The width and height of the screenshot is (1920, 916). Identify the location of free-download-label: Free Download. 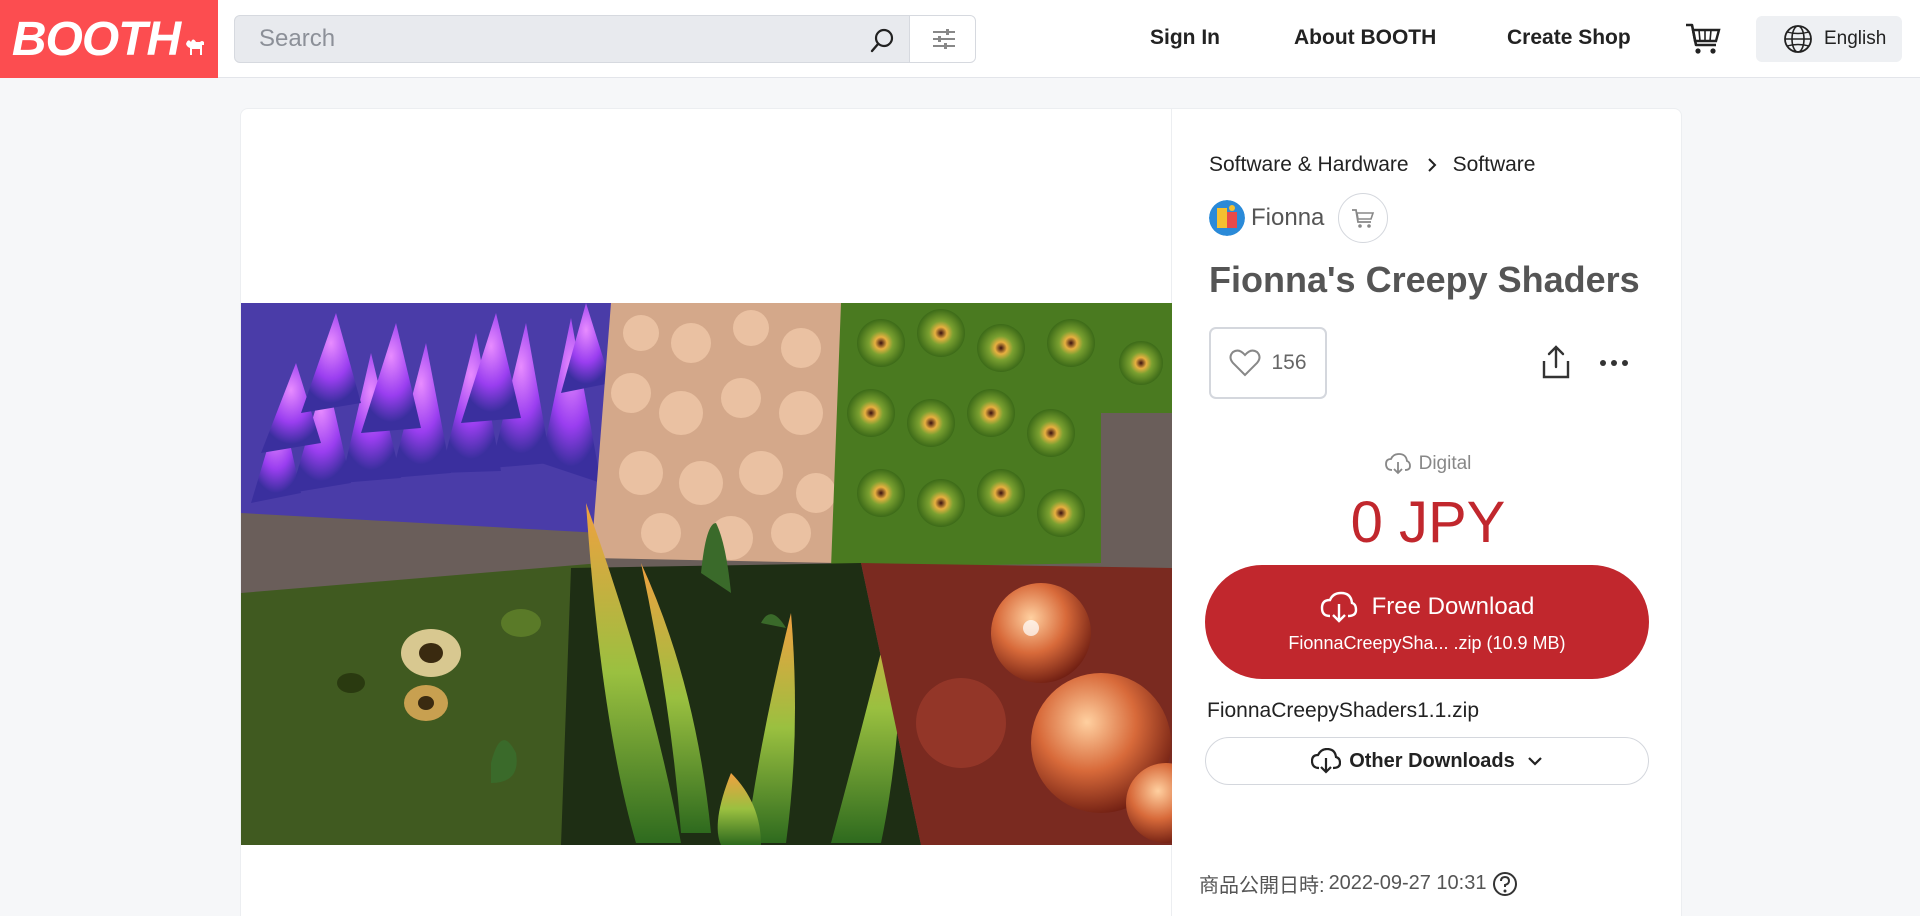
(1453, 606).